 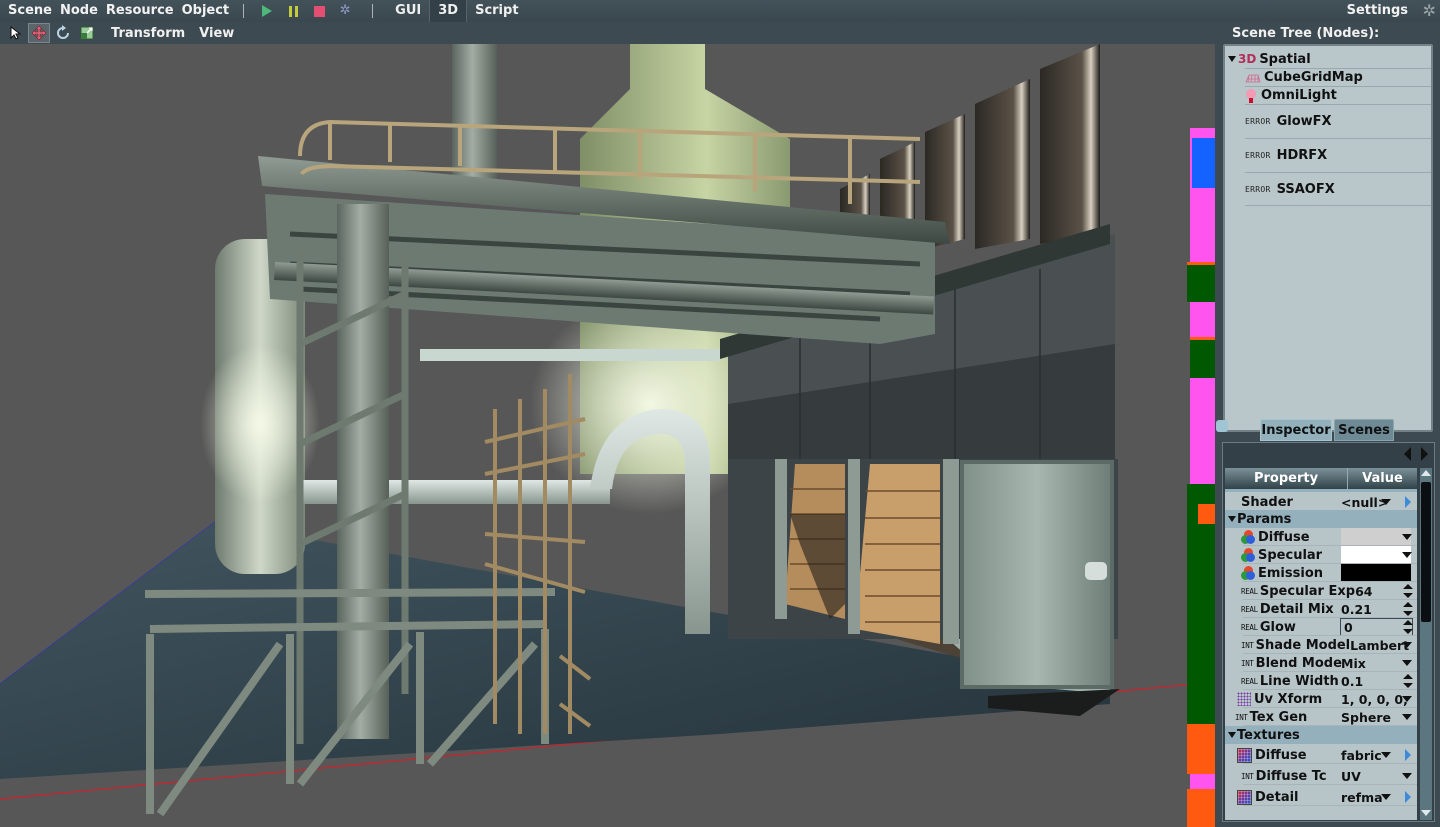 What do you see at coordinates (15, 33) in the screenshot?
I see `select-tool-button` at bounding box center [15, 33].